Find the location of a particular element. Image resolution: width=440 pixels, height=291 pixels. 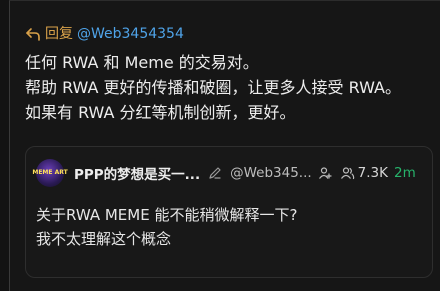

quoted-post-body: 关于RWA MEME 能不能稍微解释一下? 我不太理解这个概念 is located at coordinates (166, 227).